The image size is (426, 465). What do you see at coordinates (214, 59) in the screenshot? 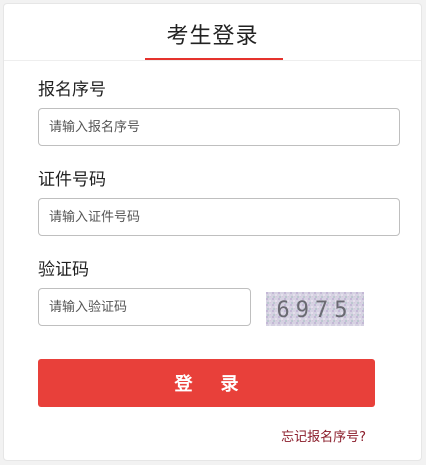
I see `title-underline` at bounding box center [214, 59].